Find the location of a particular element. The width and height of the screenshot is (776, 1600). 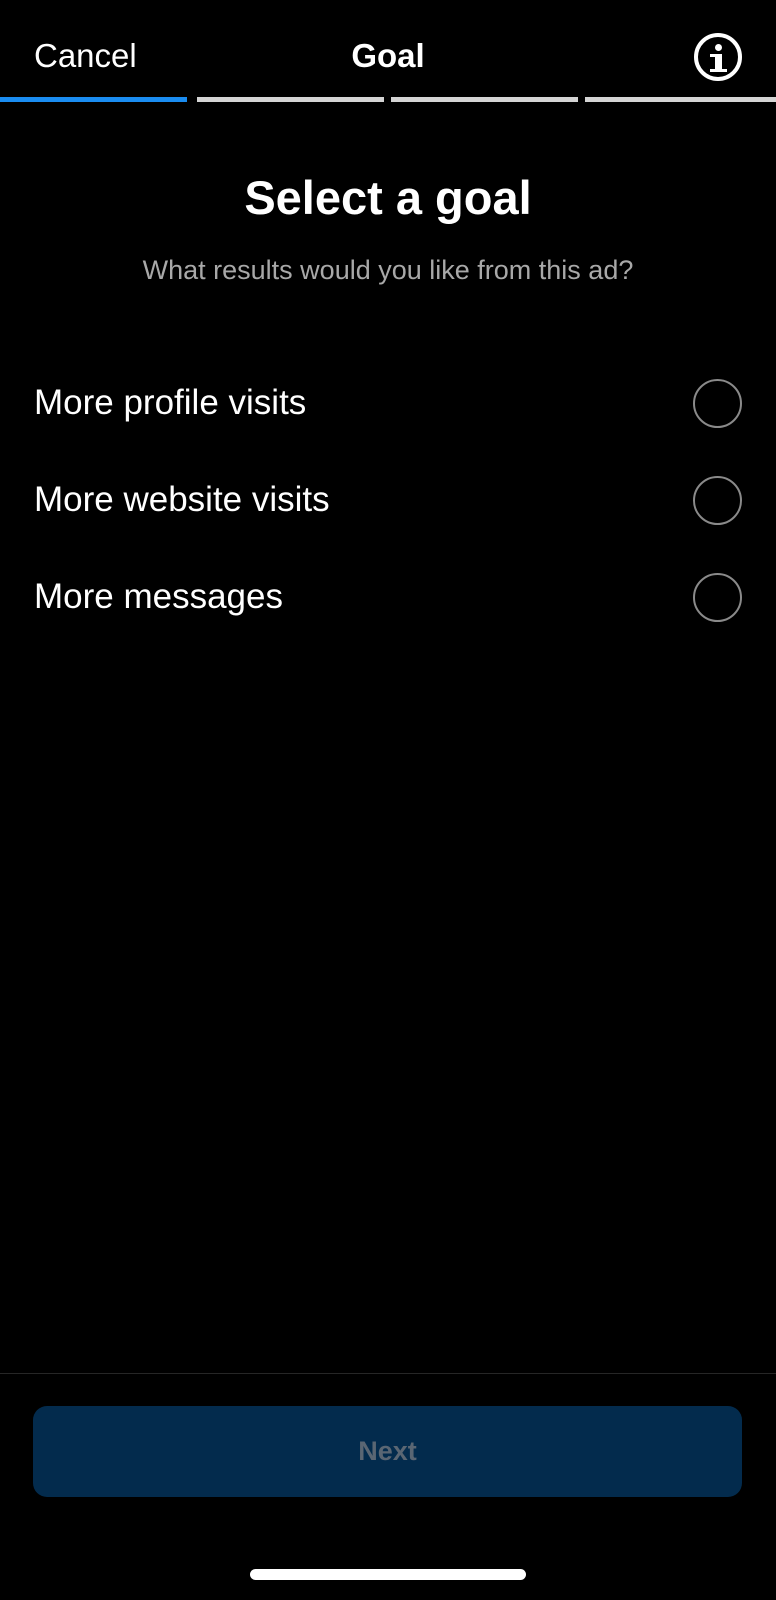

info-icon-dot is located at coordinates (718, 47).